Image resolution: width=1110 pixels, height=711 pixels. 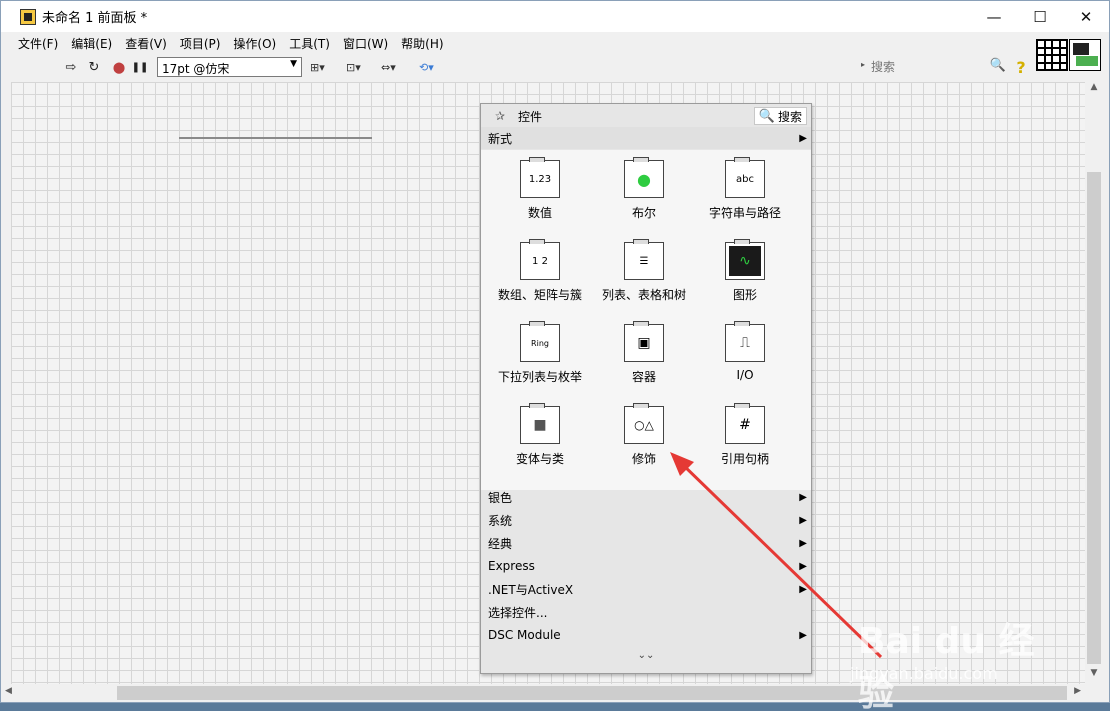 What do you see at coordinates (540, 273) in the screenshot?
I see `palette-item-array-matrix-cluster: 1 2 数组、矩阵与簇` at bounding box center [540, 273].